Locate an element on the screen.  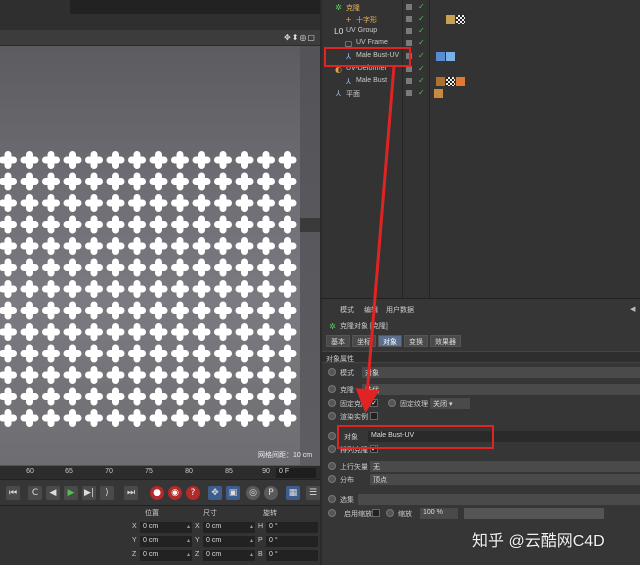
go-to-start-icon: ⏮ is located at coordinates (13, 493).